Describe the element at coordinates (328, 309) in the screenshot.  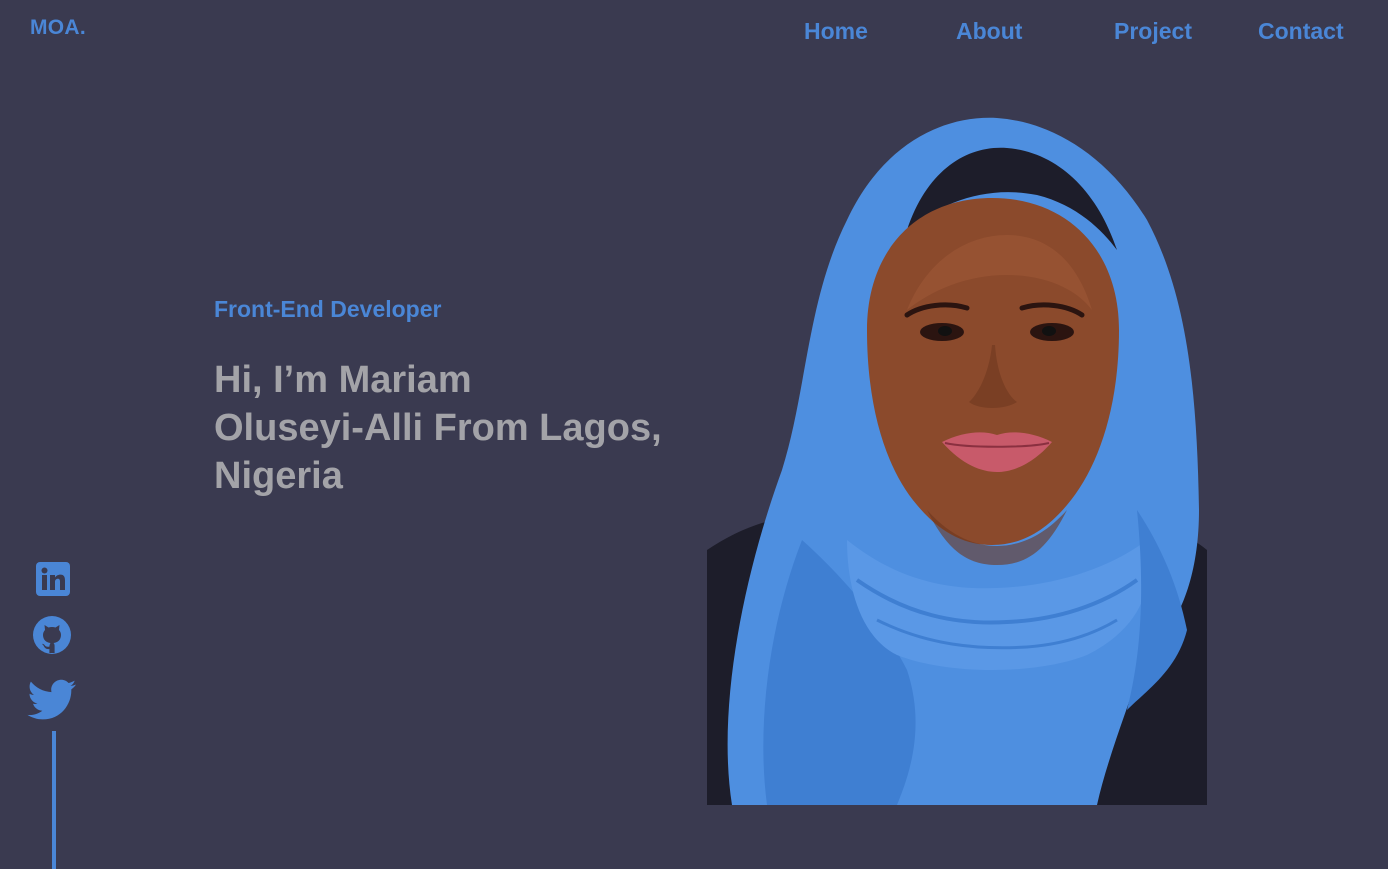
I see `hero-role: Front-End Developer` at that location.